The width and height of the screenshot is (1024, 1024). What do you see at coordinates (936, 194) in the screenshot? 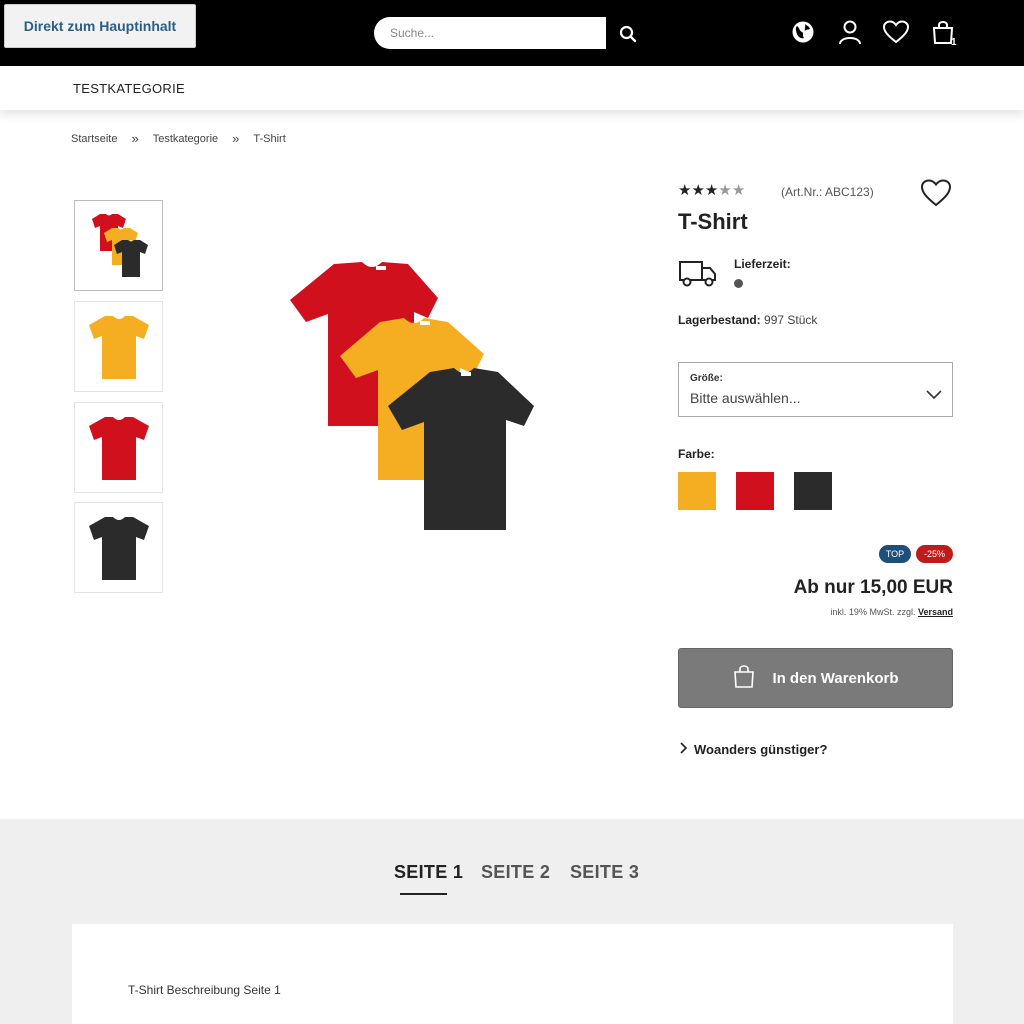
I see `add-to-wishlist-heart-icon` at bounding box center [936, 194].